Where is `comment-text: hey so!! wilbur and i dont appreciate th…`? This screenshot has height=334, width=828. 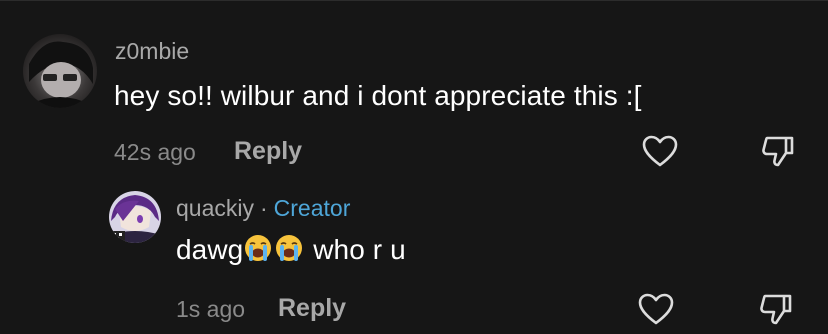 comment-text: hey so!! wilbur and i dont appreciate th… is located at coordinates (378, 95).